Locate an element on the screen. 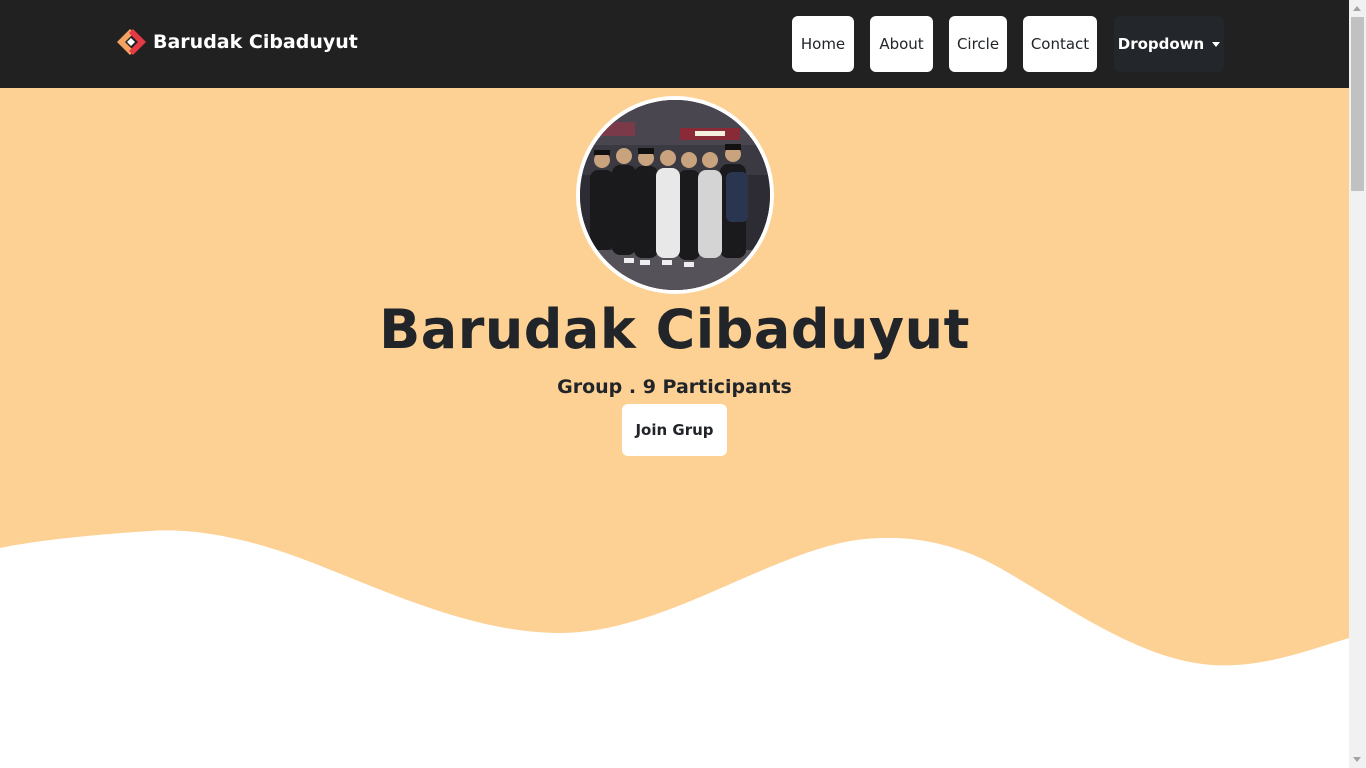  vertical-scrollbar is located at coordinates (1357, 384).